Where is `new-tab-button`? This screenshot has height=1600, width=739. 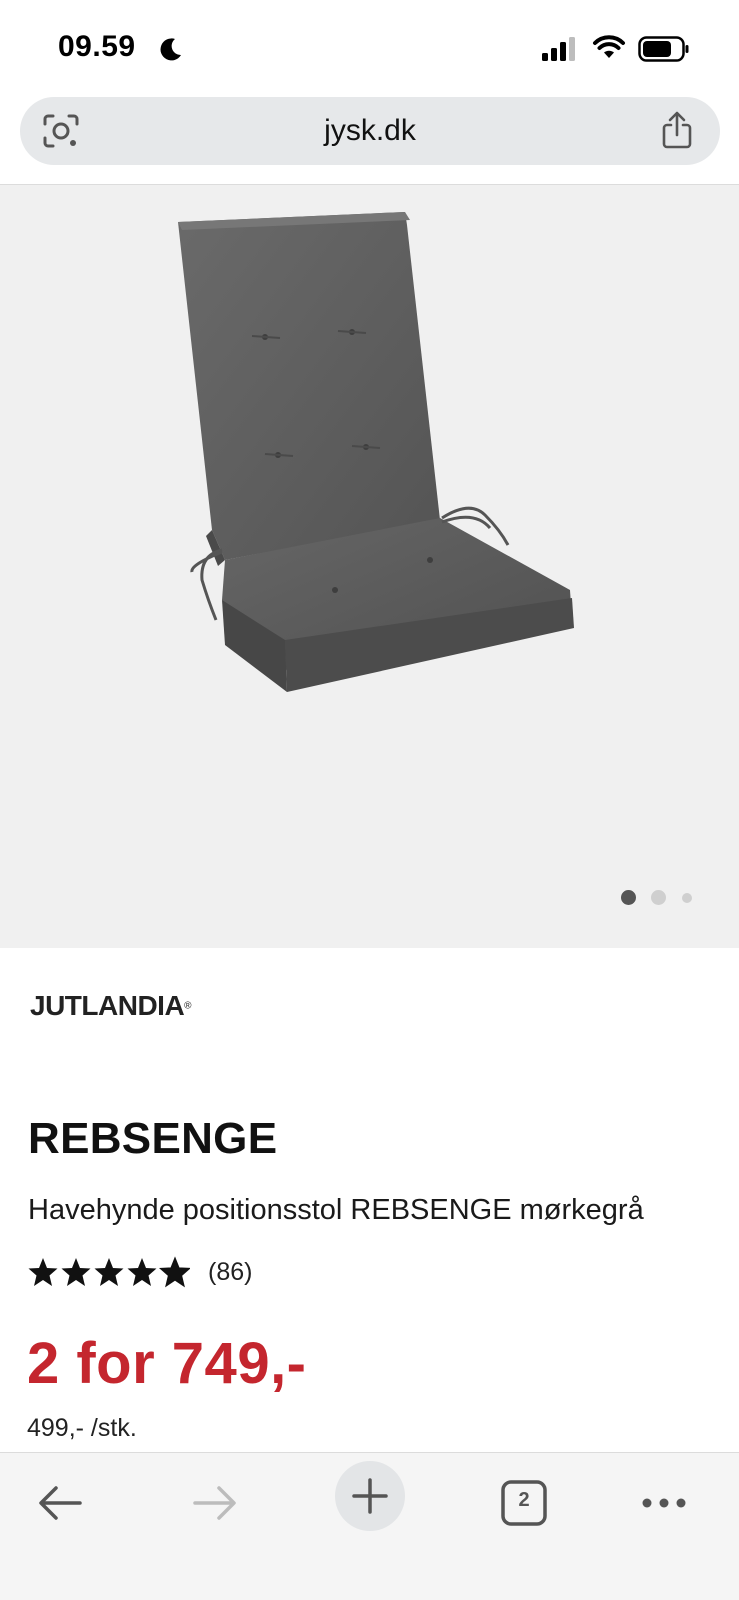 new-tab-button is located at coordinates (370, 1496).